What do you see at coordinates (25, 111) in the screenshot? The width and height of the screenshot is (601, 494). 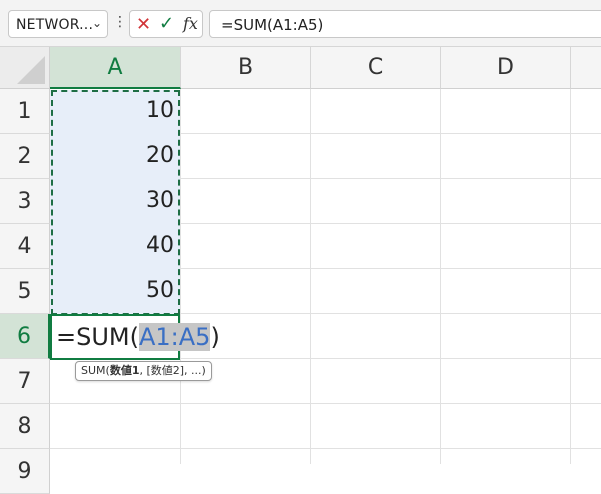 I see `row-header-1: 1` at bounding box center [25, 111].